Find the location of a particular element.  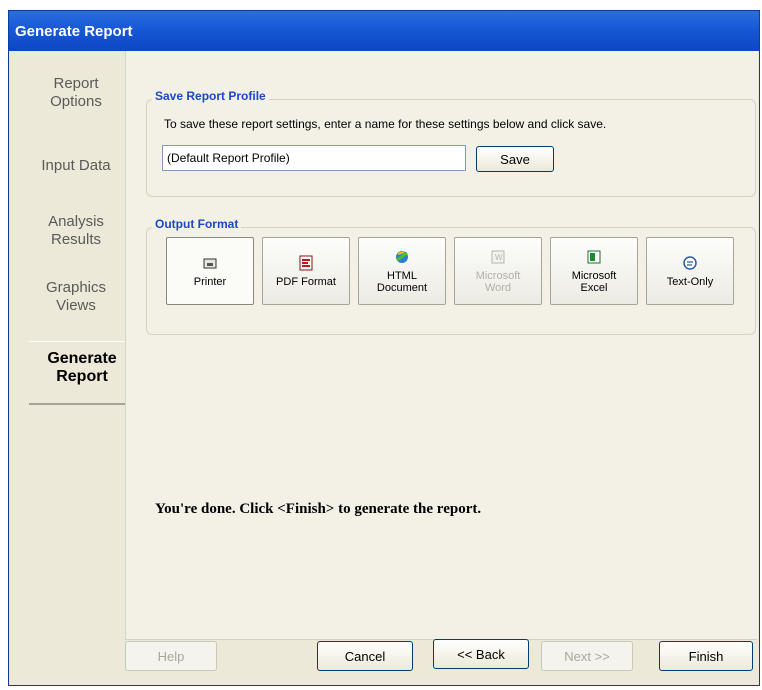

finish-button: Finish is located at coordinates (706, 656).